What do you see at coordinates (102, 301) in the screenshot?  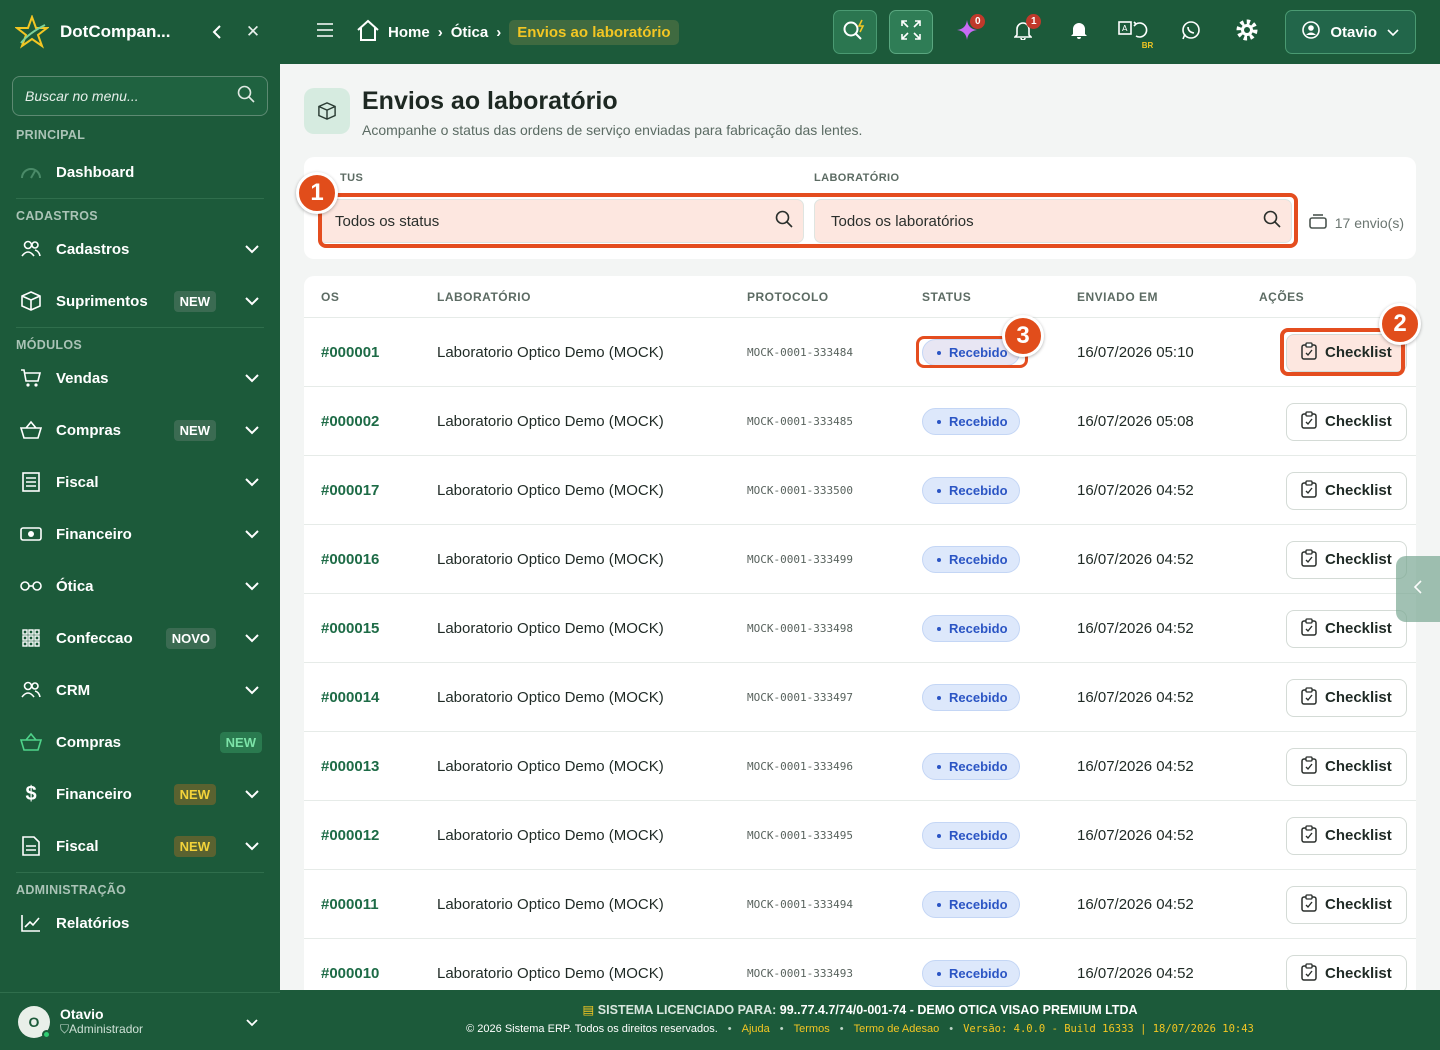 I see `sidebar-item-label: Suprimentos` at bounding box center [102, 301].